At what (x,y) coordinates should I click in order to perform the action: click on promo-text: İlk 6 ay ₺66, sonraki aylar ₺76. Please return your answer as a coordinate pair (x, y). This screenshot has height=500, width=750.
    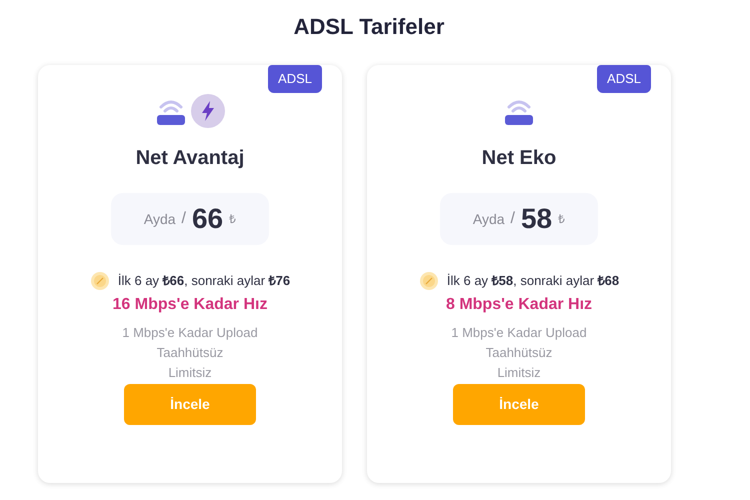
    Looking at the image, I should click on (204, 281).